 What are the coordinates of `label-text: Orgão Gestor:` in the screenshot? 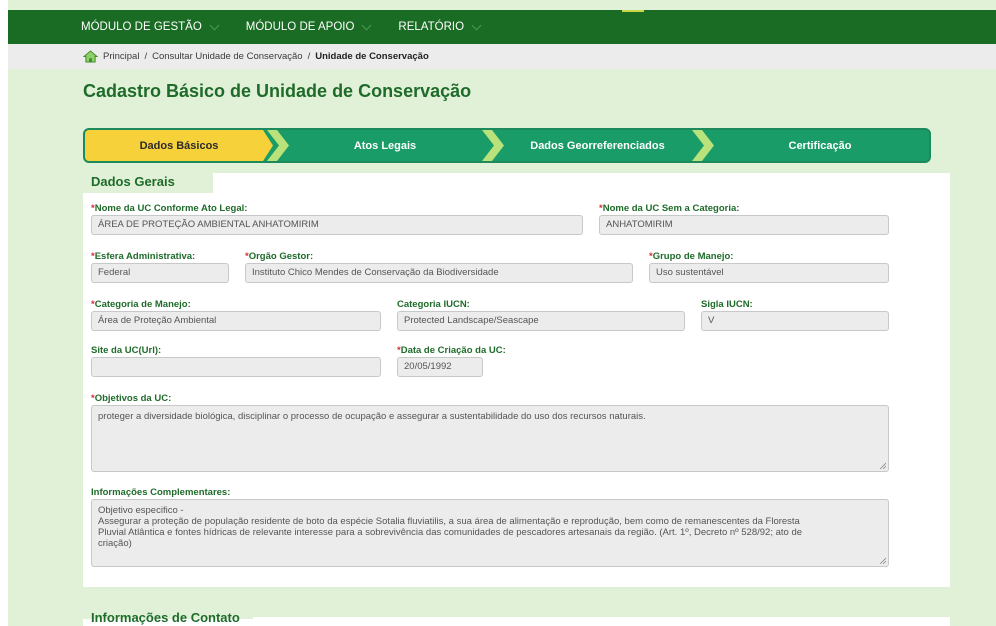 It's located at (281, 256).